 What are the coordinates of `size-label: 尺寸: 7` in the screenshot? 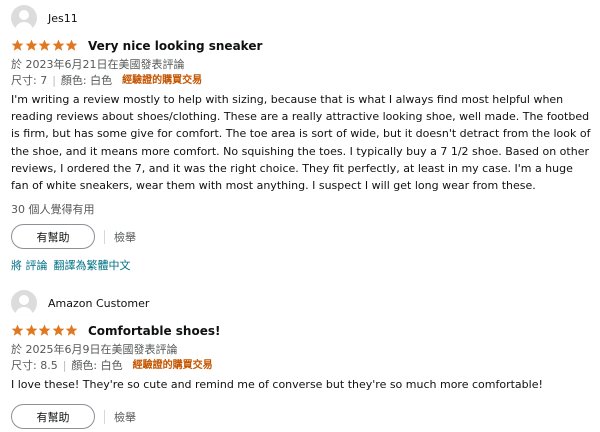 It's located at (29, 80).